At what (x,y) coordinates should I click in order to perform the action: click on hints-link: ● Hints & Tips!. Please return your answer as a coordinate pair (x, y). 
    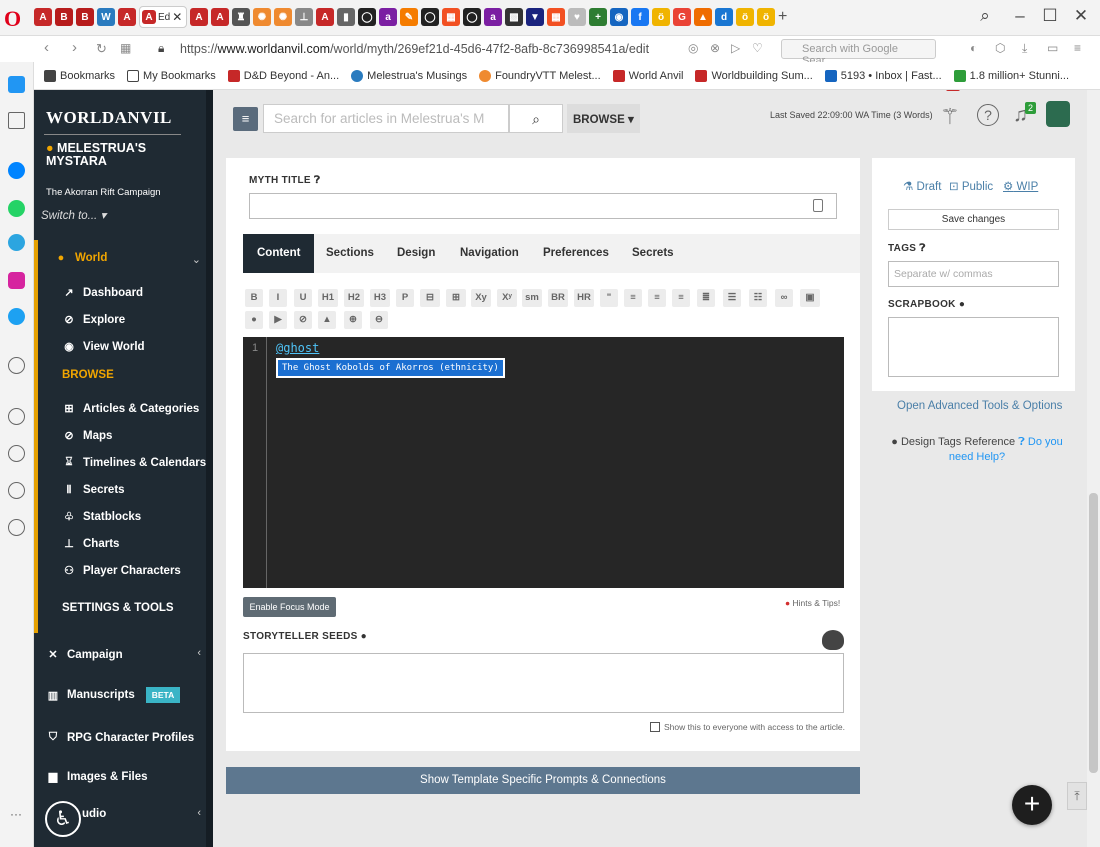
    Looking at the image, I should click on (812, 603).